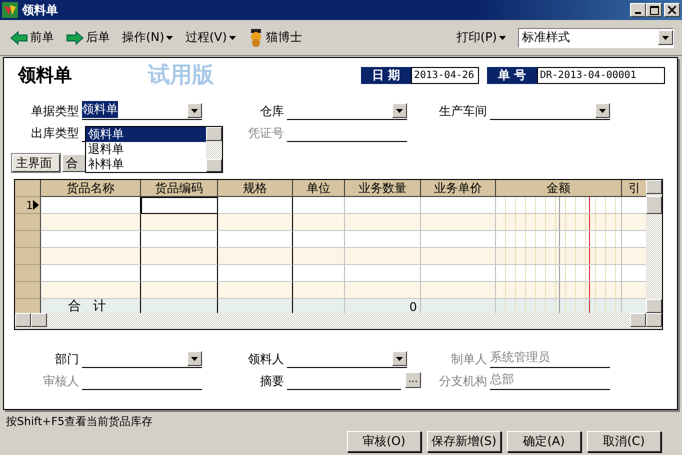  Describe the element at coordinates (275, 37) in the screenshot. I see `toolbar-button: 猫博士` at that location.